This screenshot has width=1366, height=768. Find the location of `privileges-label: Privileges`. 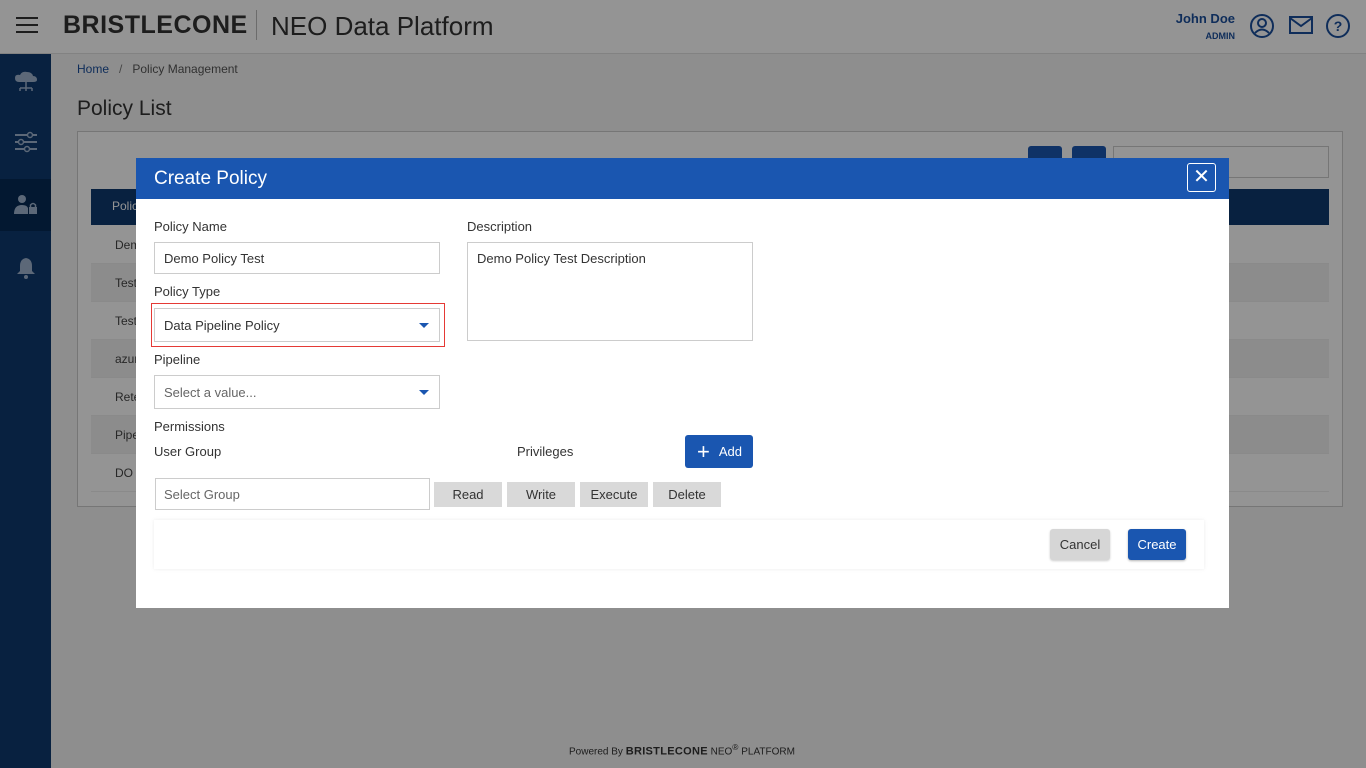

privileges-label: Privileges is located at coordinates (545, 451).